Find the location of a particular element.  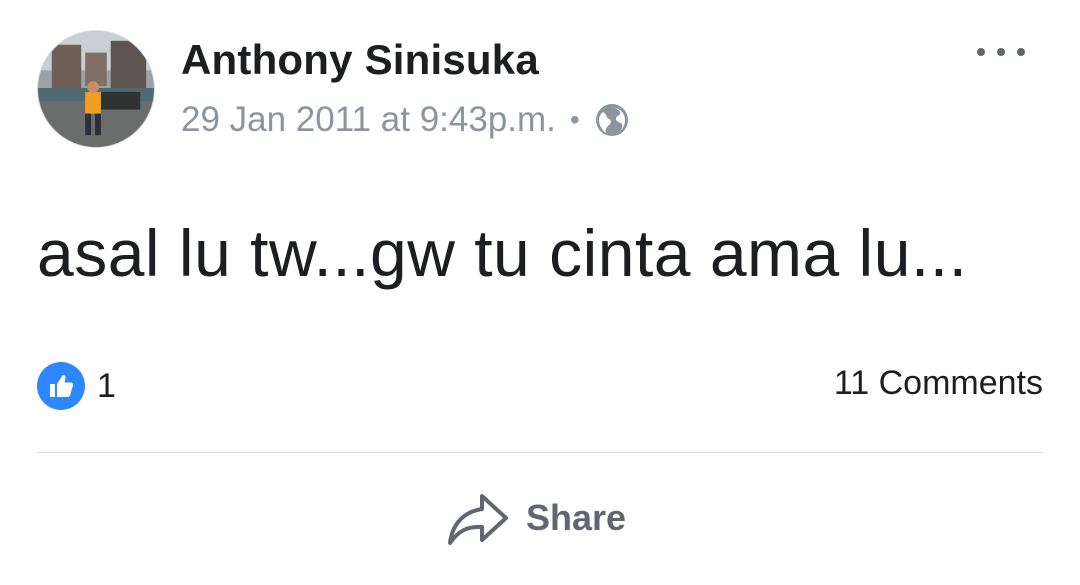

author-name: Anthony Sinisuka is located at coordinates (360, 60).